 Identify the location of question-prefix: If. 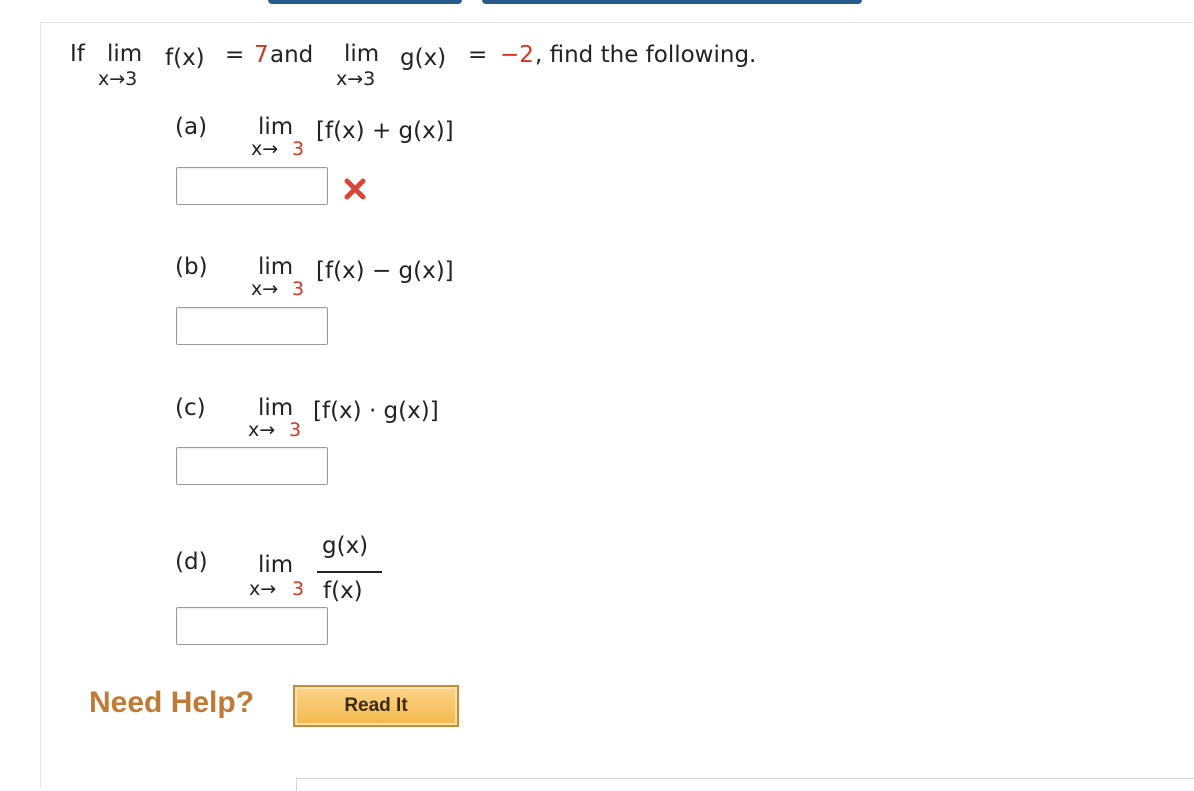
(77, 54).